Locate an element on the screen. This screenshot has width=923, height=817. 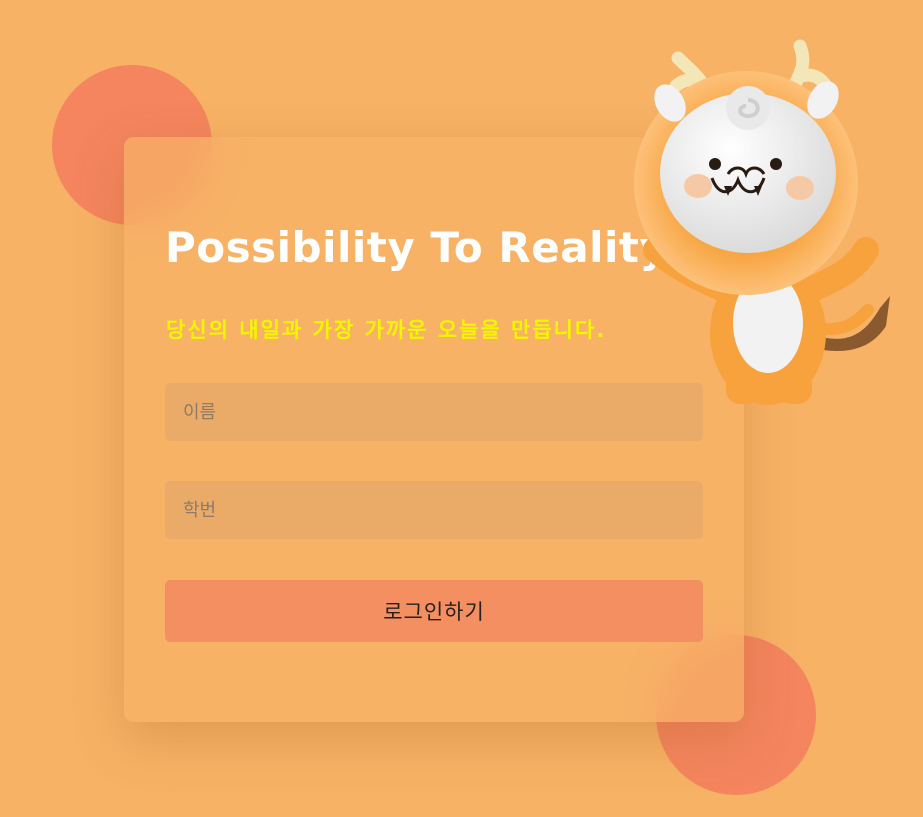
dragon-mascot-icon is located at coordinates (762, 222).